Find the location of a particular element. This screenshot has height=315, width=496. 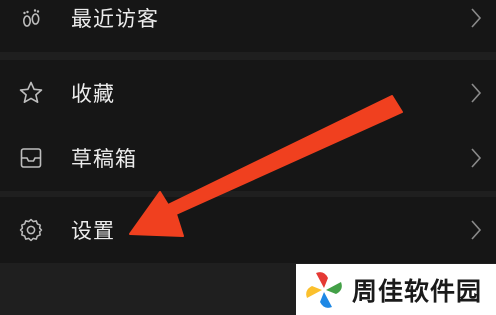

menu-item-label: 收藏 is located at coordinates (93, 94).